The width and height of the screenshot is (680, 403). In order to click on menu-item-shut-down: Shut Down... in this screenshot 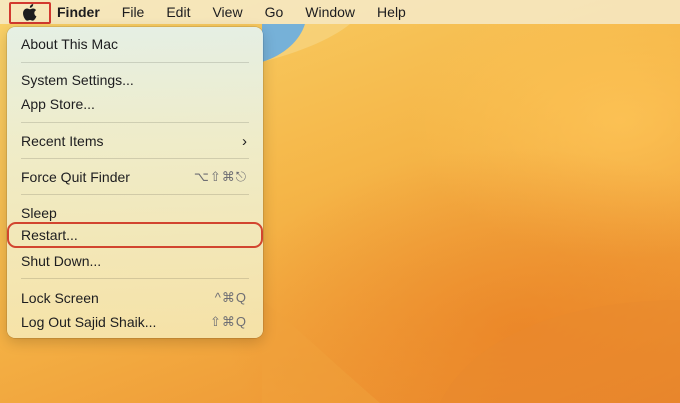, I will do `click(135, 261)`.